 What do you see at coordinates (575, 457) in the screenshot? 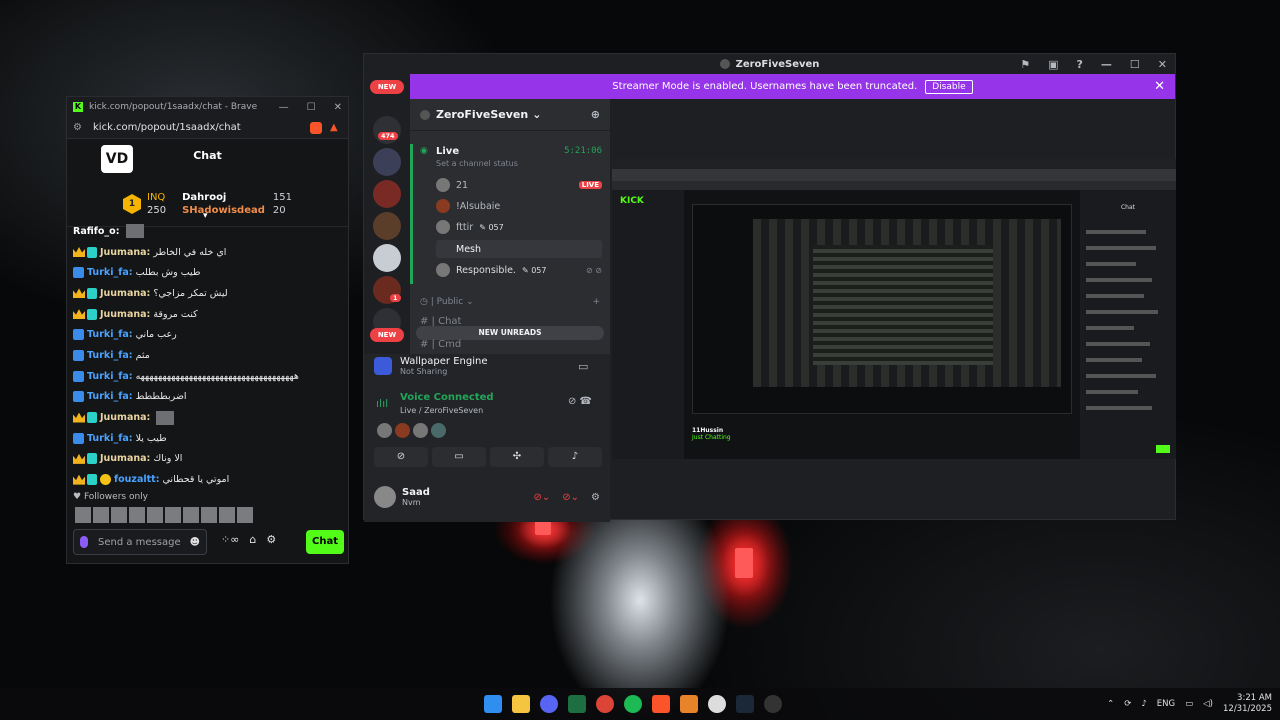
I see `soundboard-icon: ♪` at bounding box center [575, 457].